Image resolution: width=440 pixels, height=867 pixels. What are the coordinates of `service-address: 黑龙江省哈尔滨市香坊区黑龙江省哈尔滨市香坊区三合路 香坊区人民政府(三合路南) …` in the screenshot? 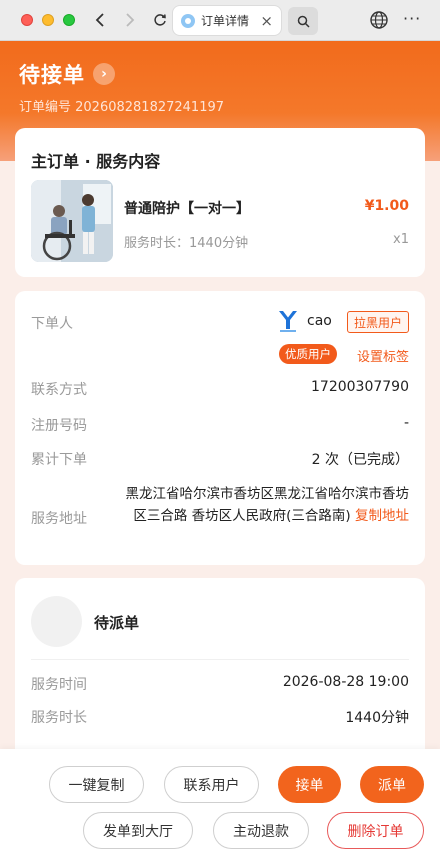 It's located at (261, 505).